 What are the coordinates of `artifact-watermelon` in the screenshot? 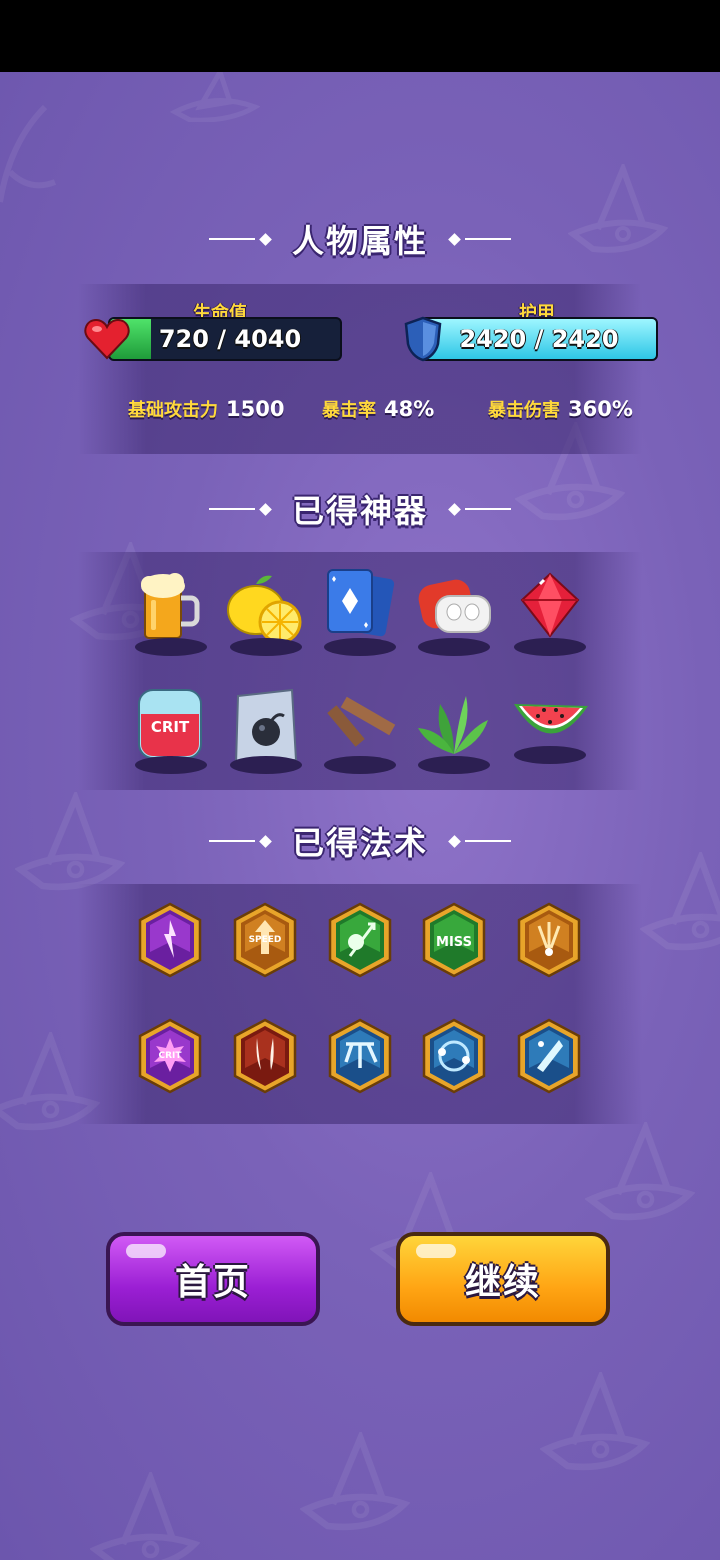 It's located at (550, 729).